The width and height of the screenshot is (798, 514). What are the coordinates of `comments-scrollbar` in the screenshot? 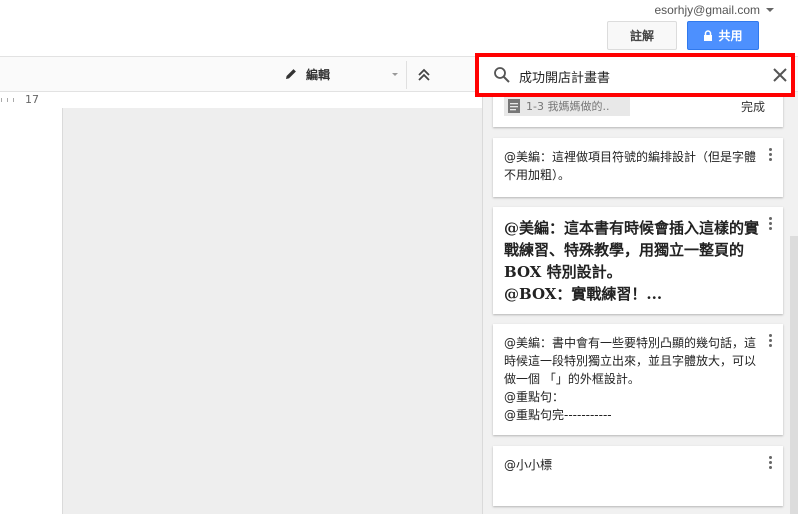 It's located at (794, 375).